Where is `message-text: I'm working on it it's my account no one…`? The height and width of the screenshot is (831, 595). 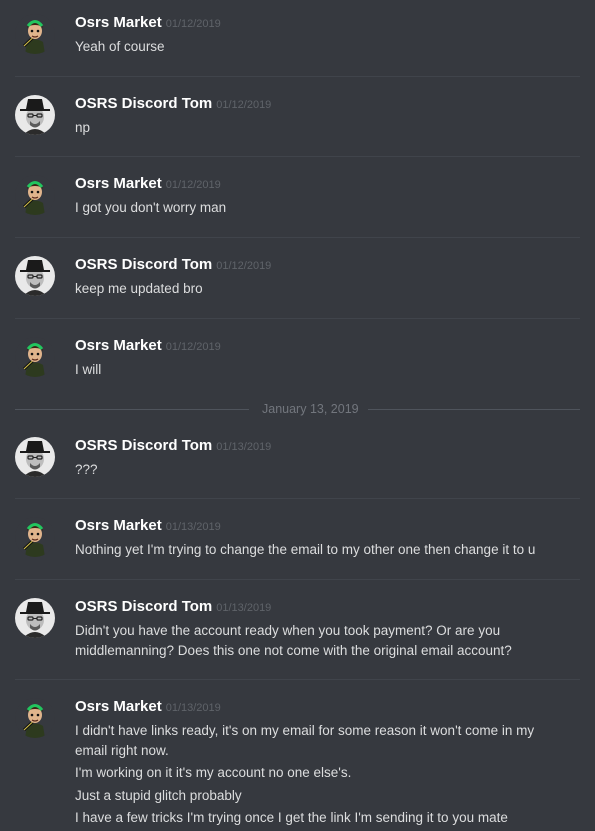
message-text: I'm working on it it's my account no one… is located at coordinates (213, 772).